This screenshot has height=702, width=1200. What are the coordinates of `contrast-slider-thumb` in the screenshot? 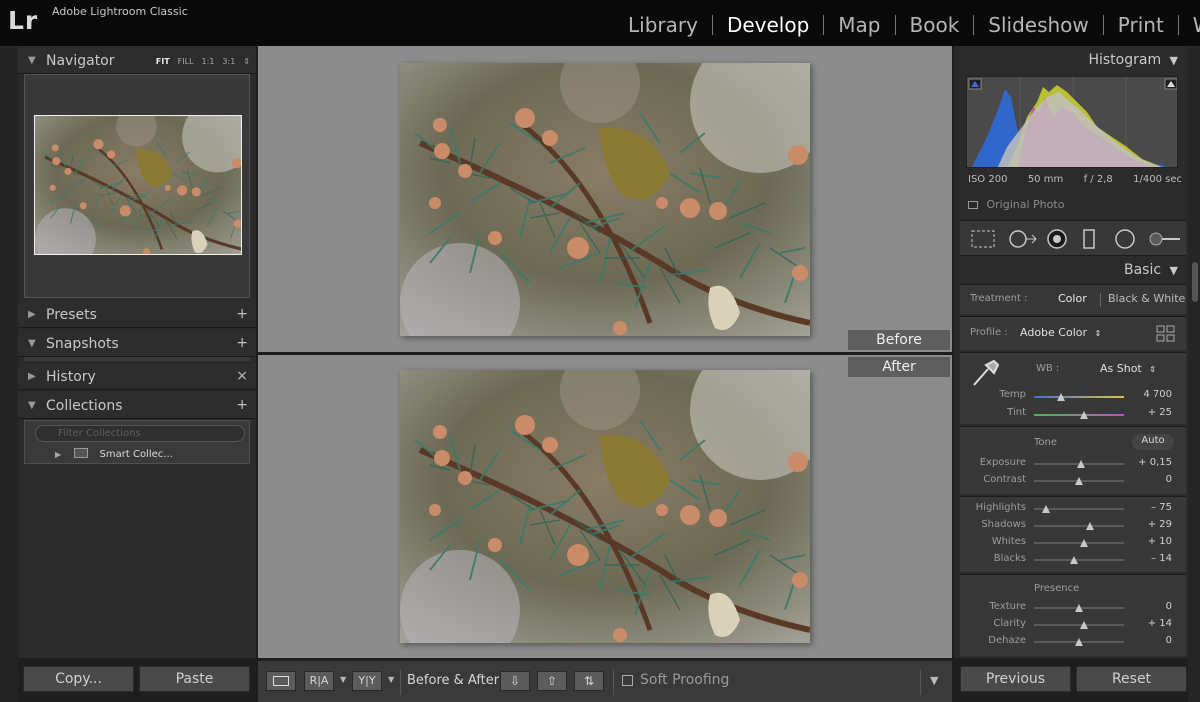 It's located at (1079, 481).